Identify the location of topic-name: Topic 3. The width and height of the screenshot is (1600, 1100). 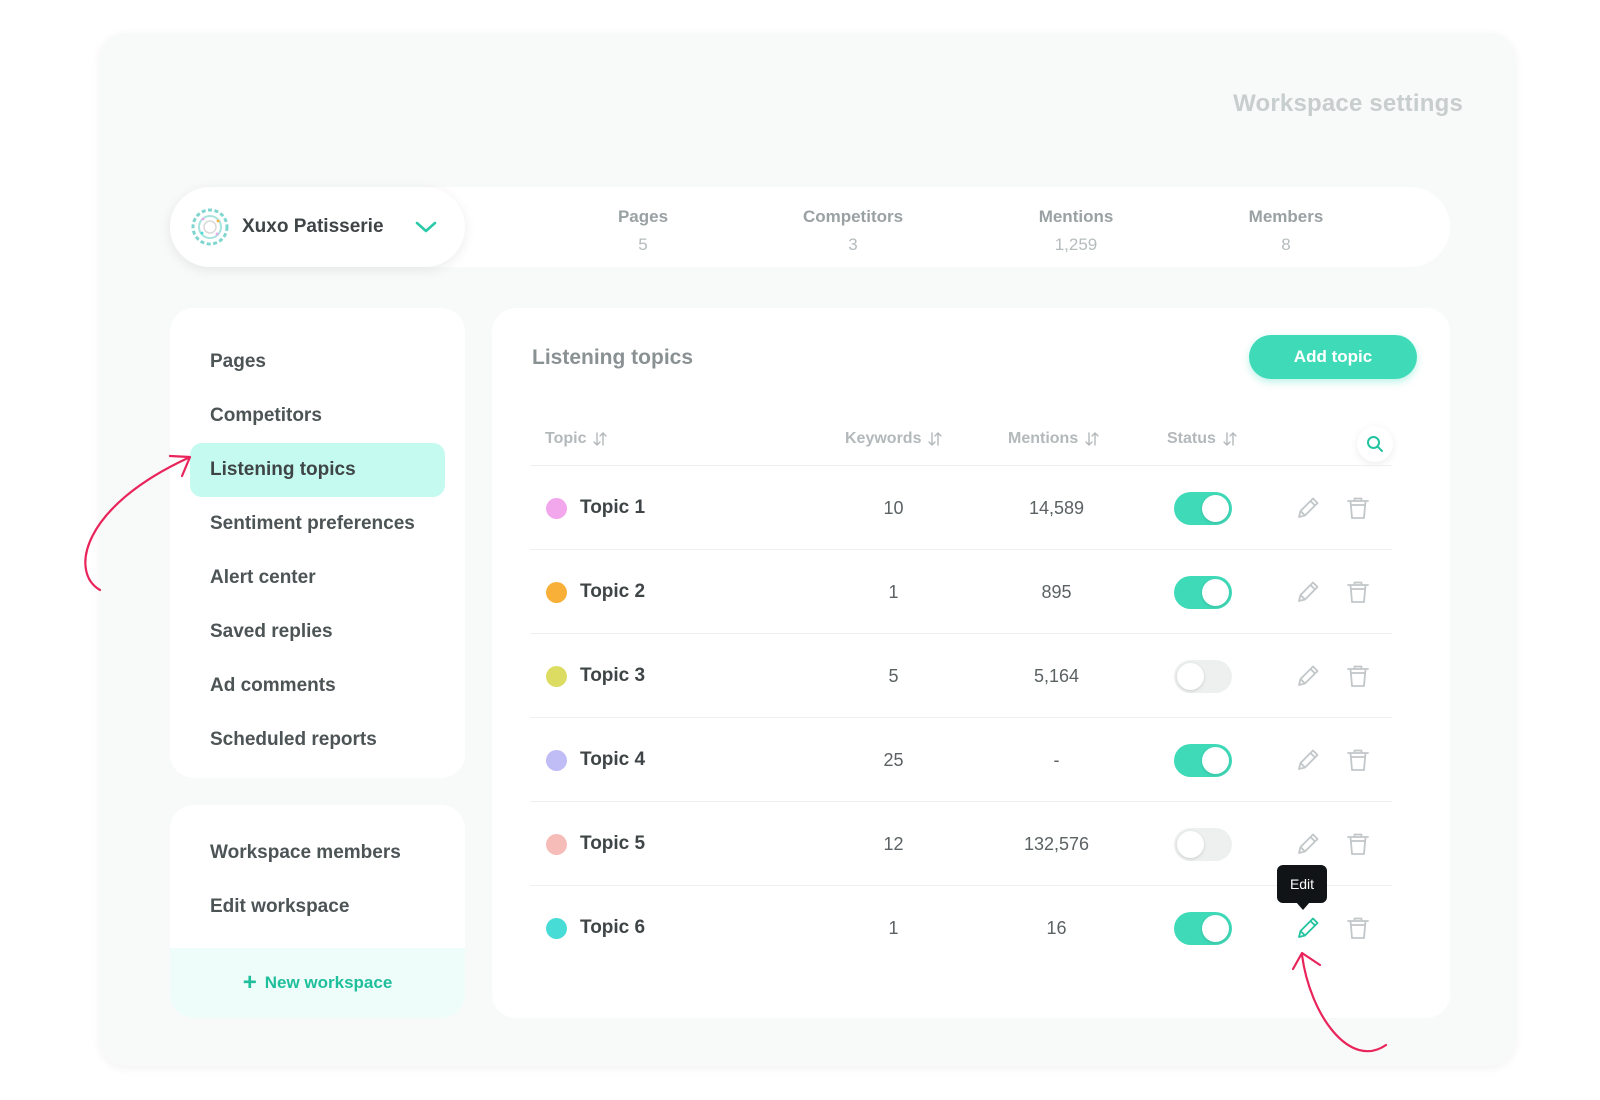
(613, 675).